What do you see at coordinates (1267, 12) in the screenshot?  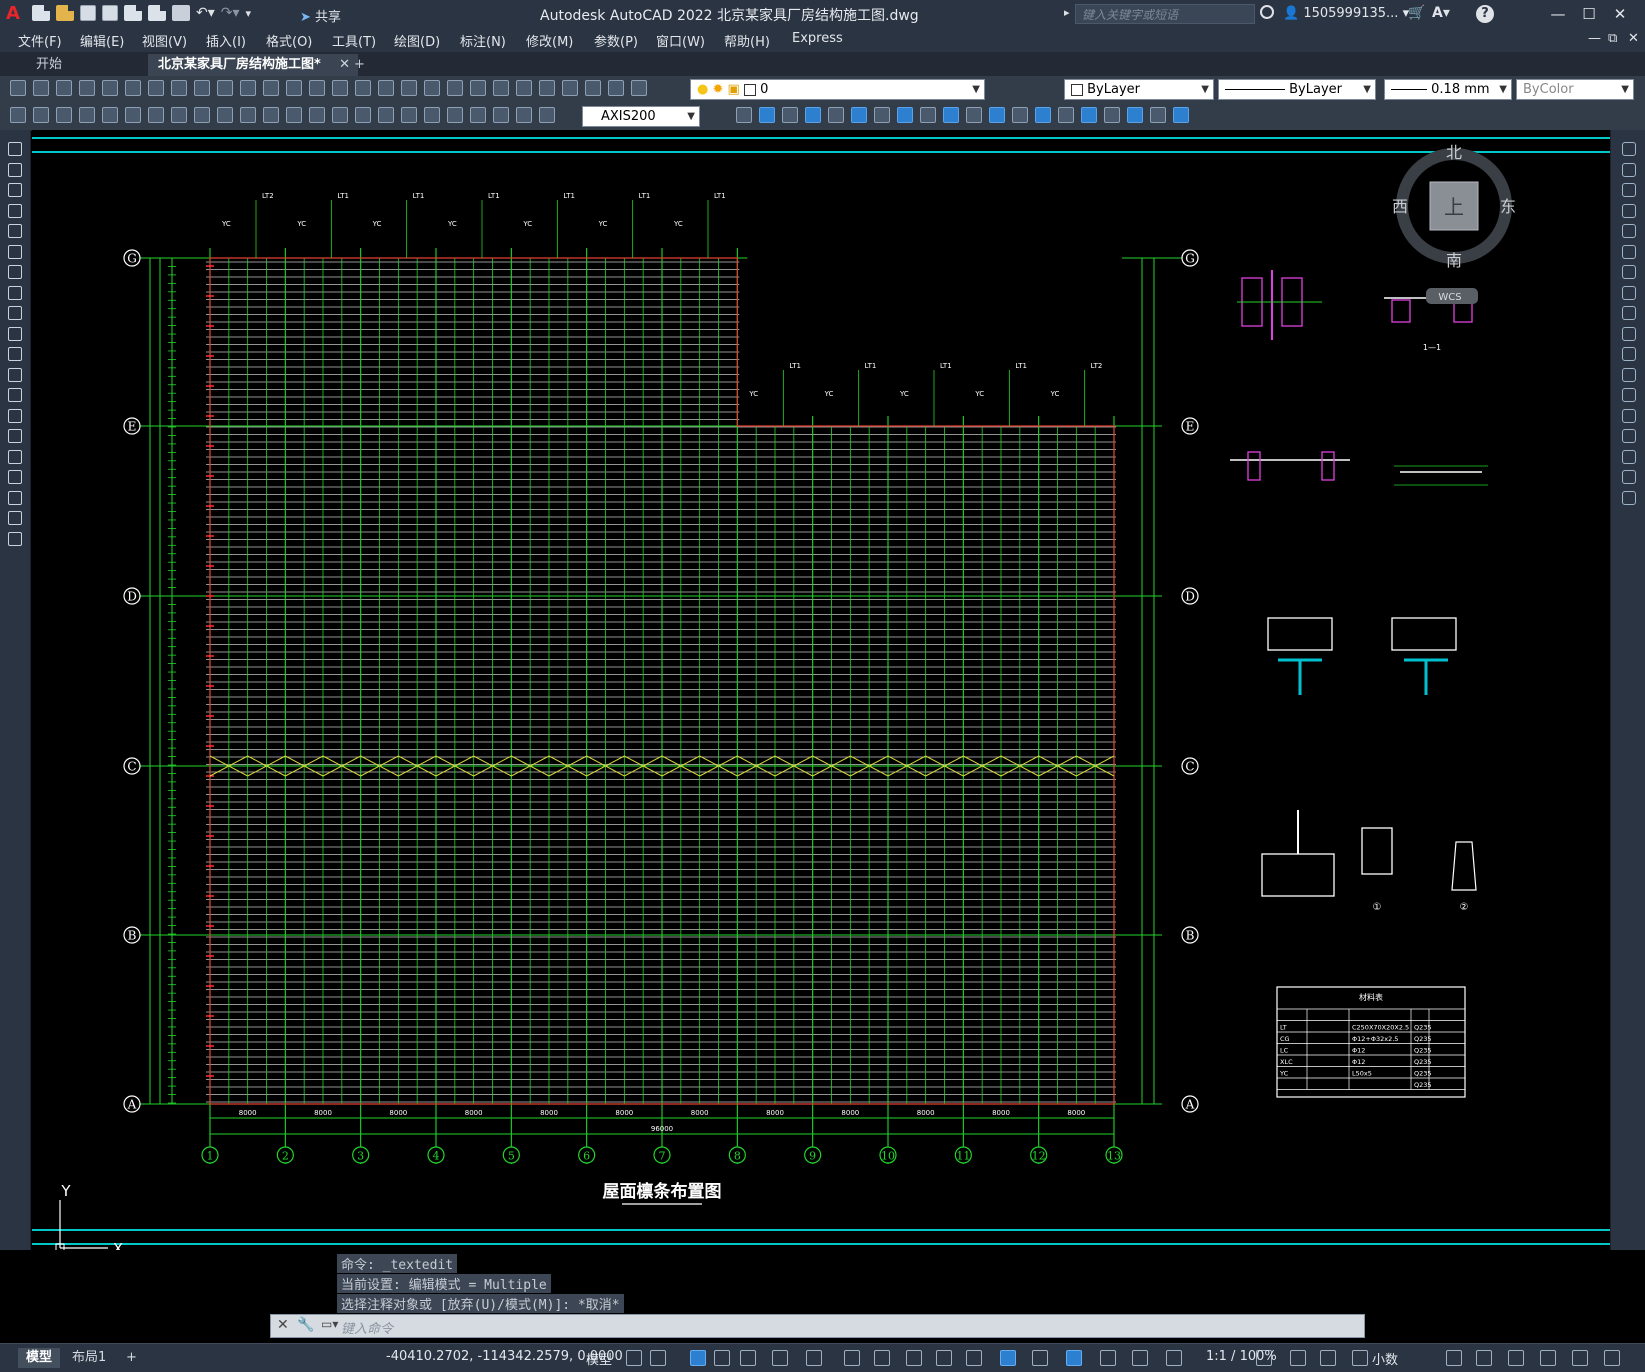 I see `search-icon` at bounding box center [1267, 12].